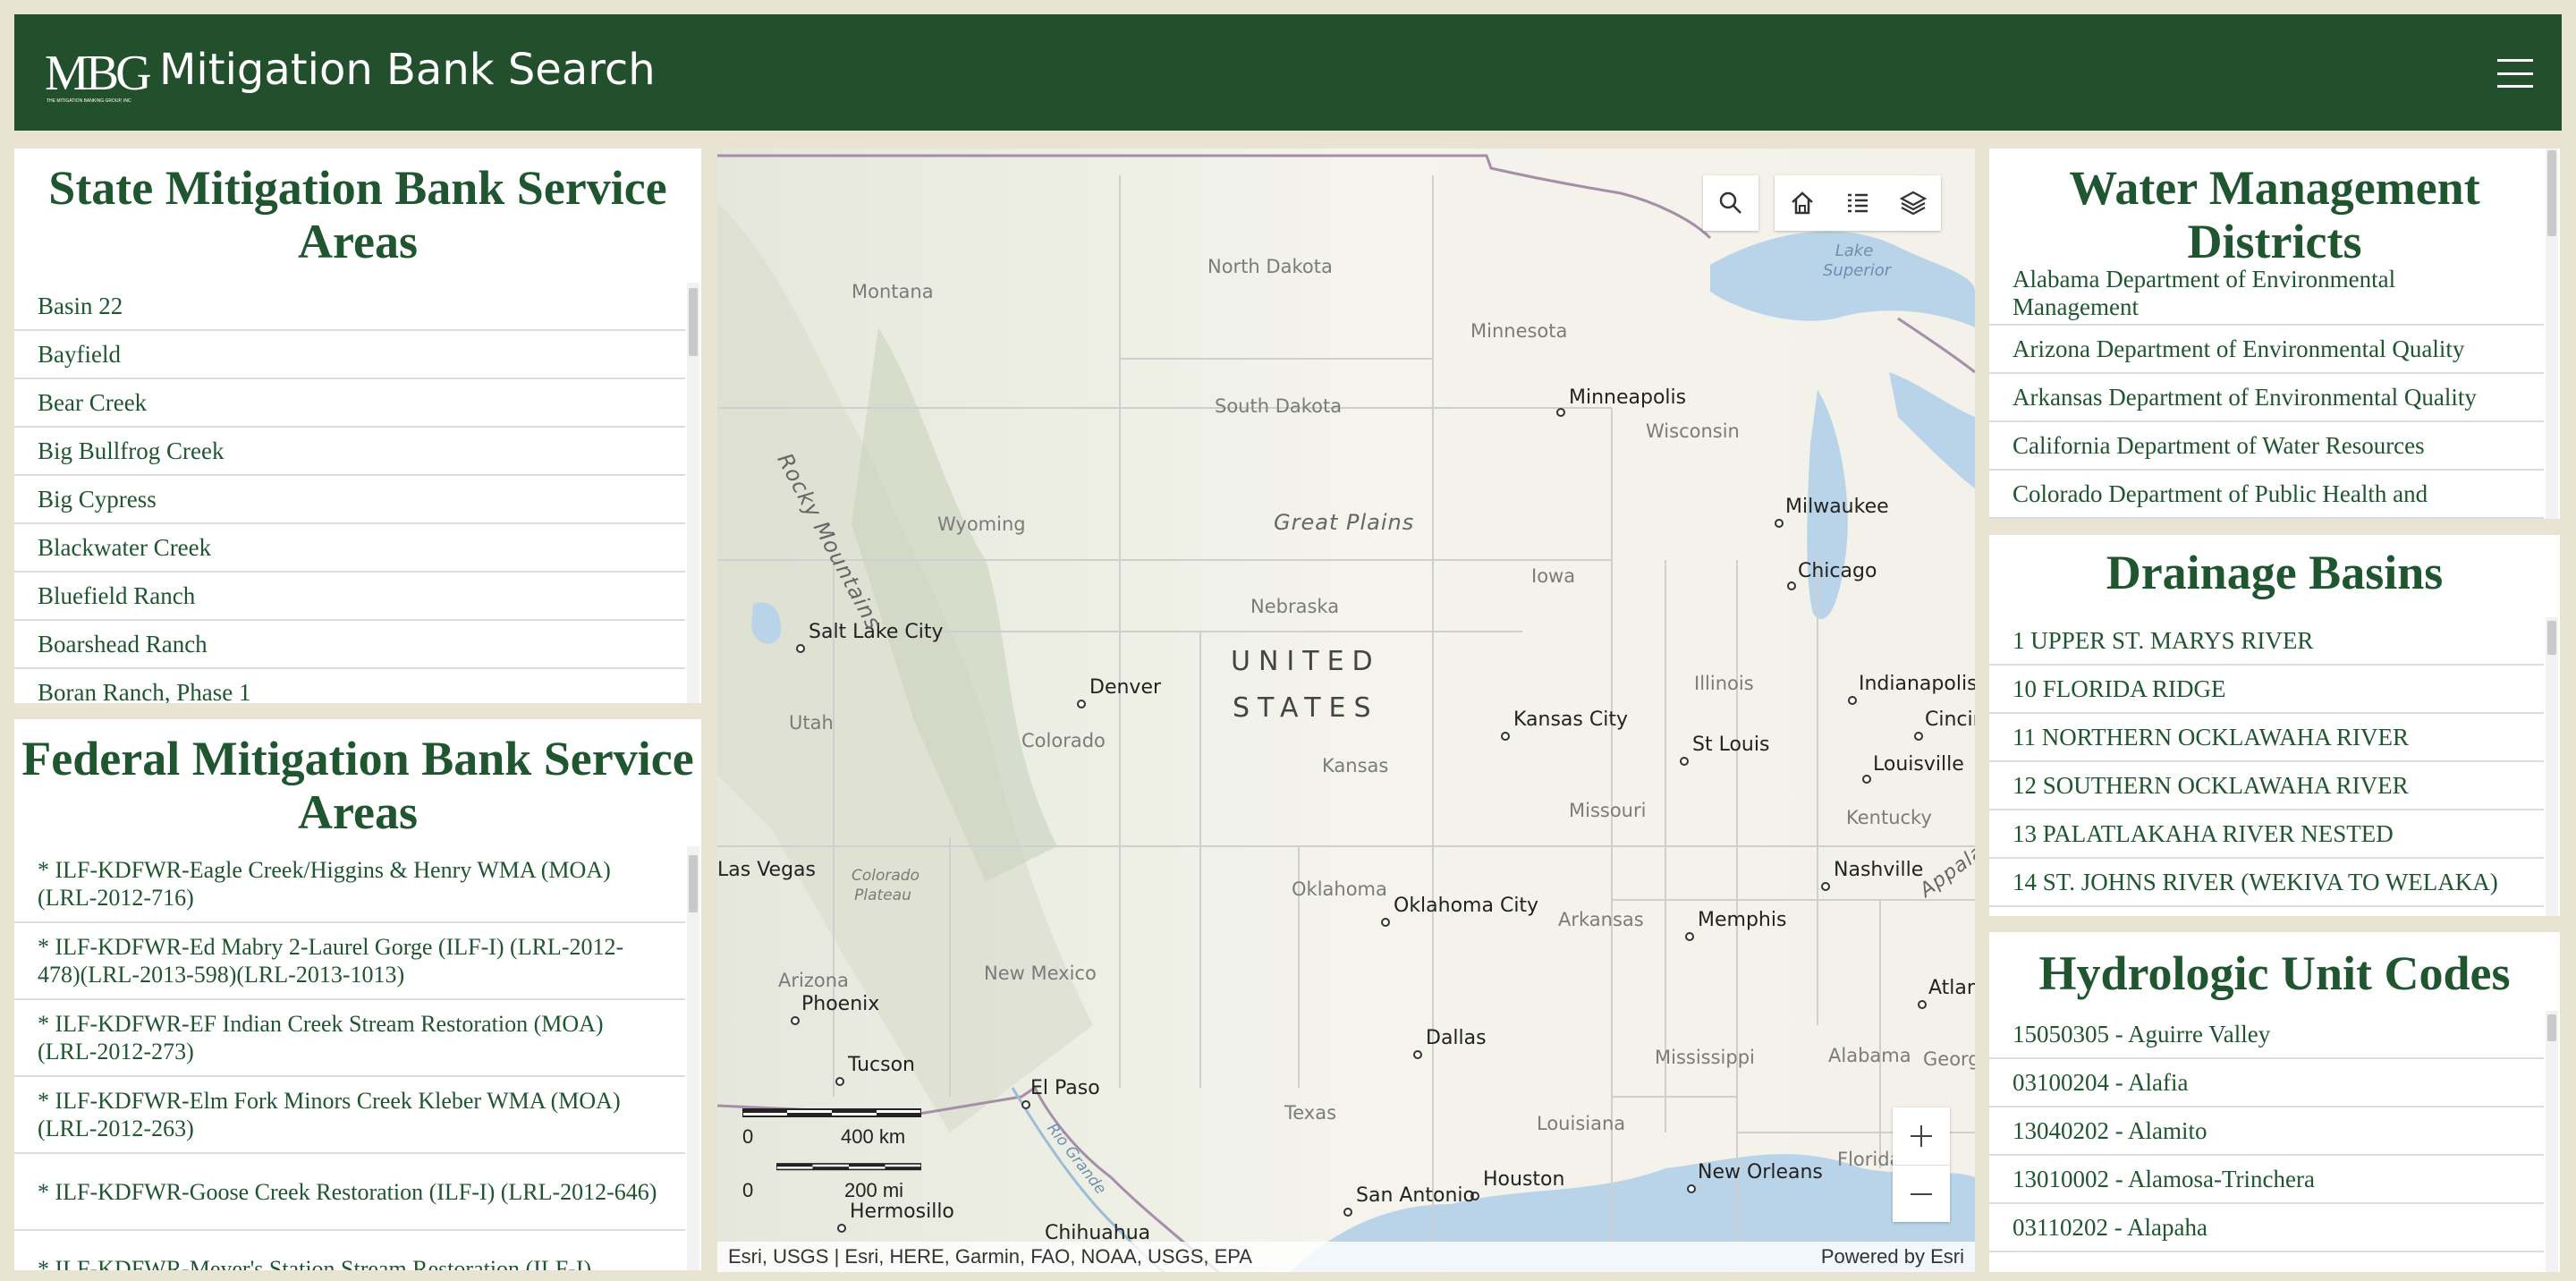 The image size is (2576, 1281). Describe the element at coordinates (2266, 495) in the screenshot. I see `list-item: Colorado Department of Public Health and` at that location.